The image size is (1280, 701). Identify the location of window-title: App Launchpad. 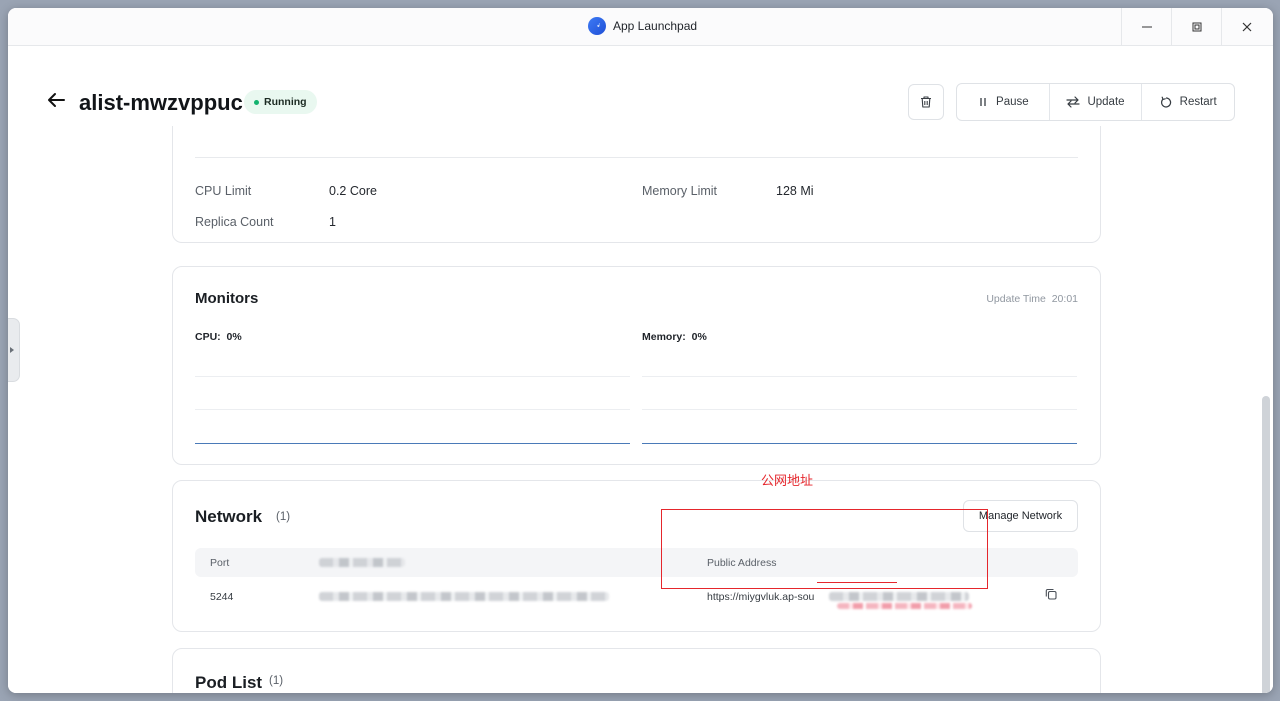
(655, 26).